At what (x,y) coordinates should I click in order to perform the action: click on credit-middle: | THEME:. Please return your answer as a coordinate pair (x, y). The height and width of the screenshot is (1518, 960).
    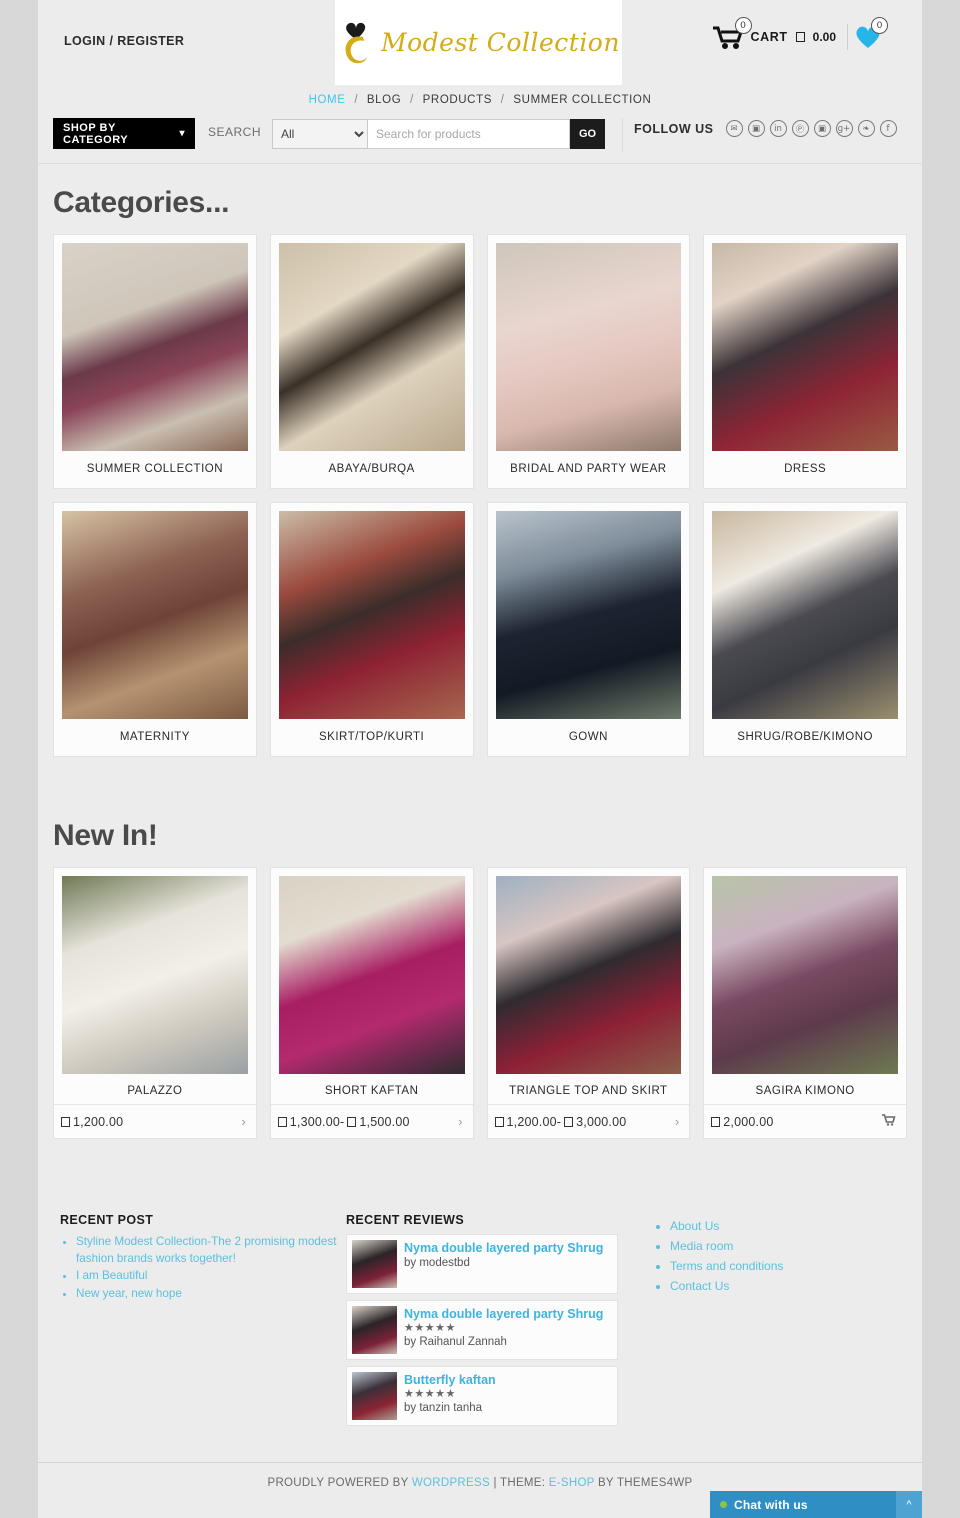
    Looking at the image, I should click on (519, 1483).